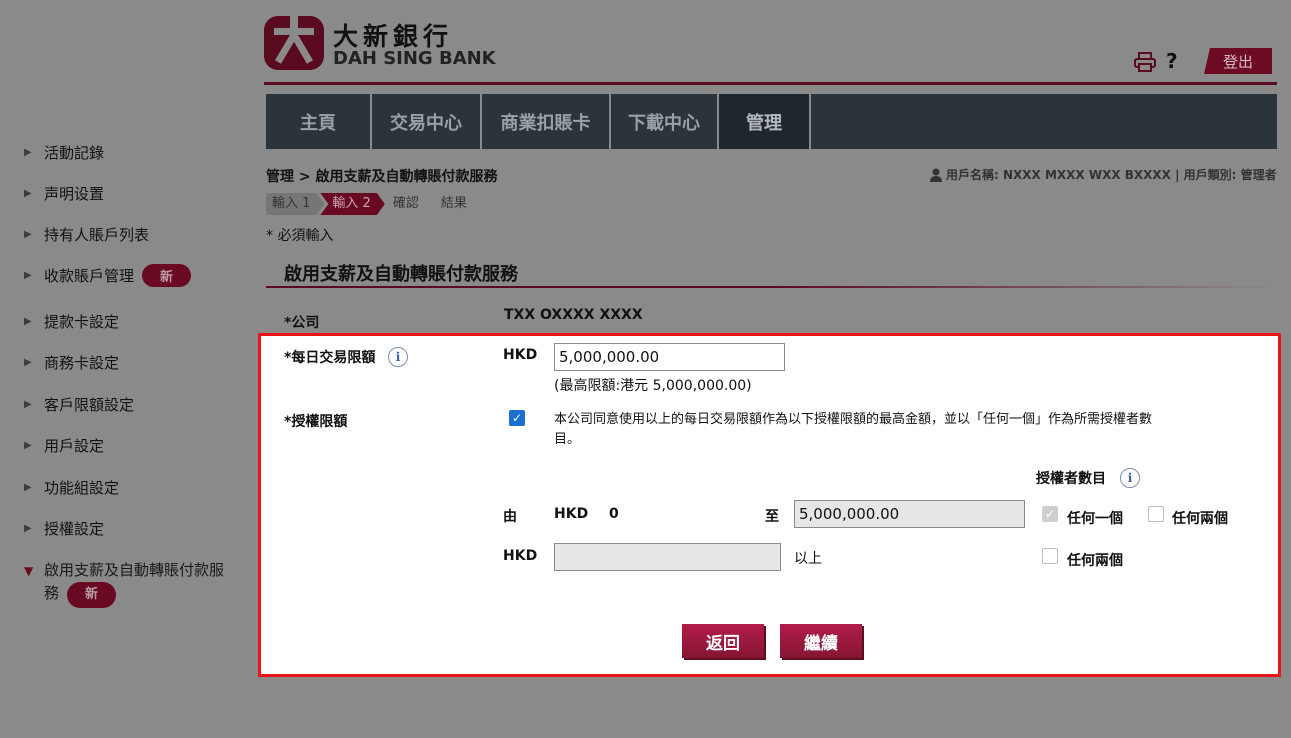 The image size is (1291, 738). Describe the element at coordinates (319, 121) in the screenshot. I see `nav-tab-0: 主頁` at that location.